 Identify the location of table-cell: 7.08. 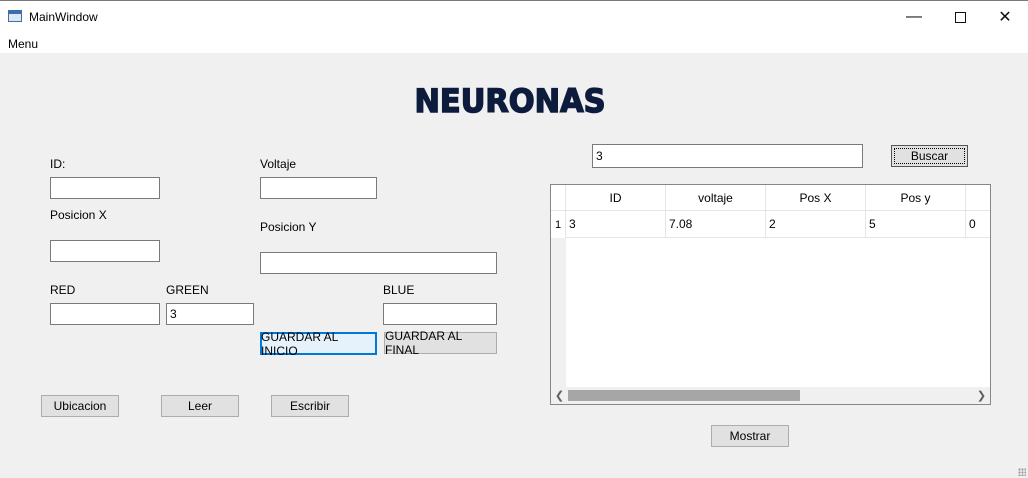
(716, 224).